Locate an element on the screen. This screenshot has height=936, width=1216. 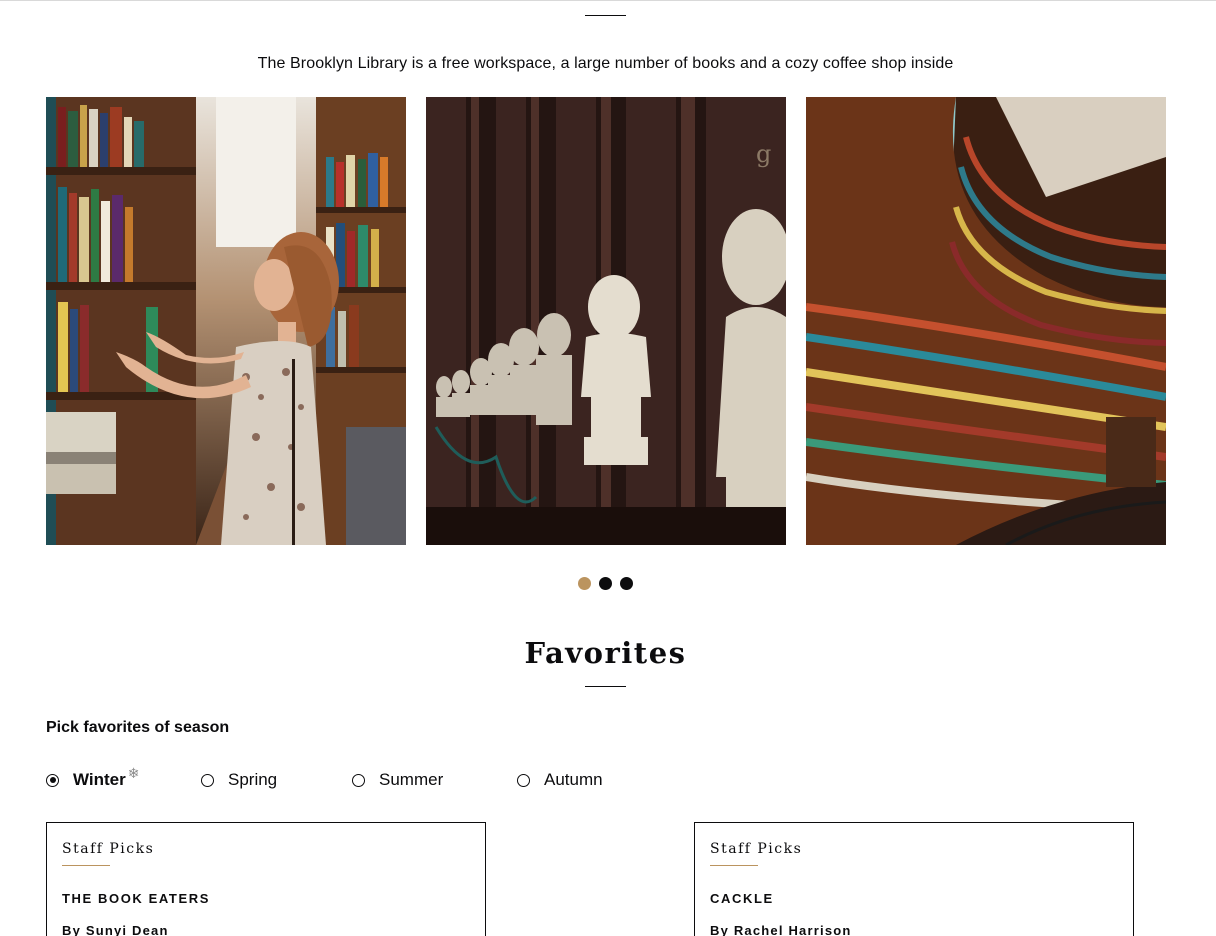
section-top-border is located at coordinates (608, 0).